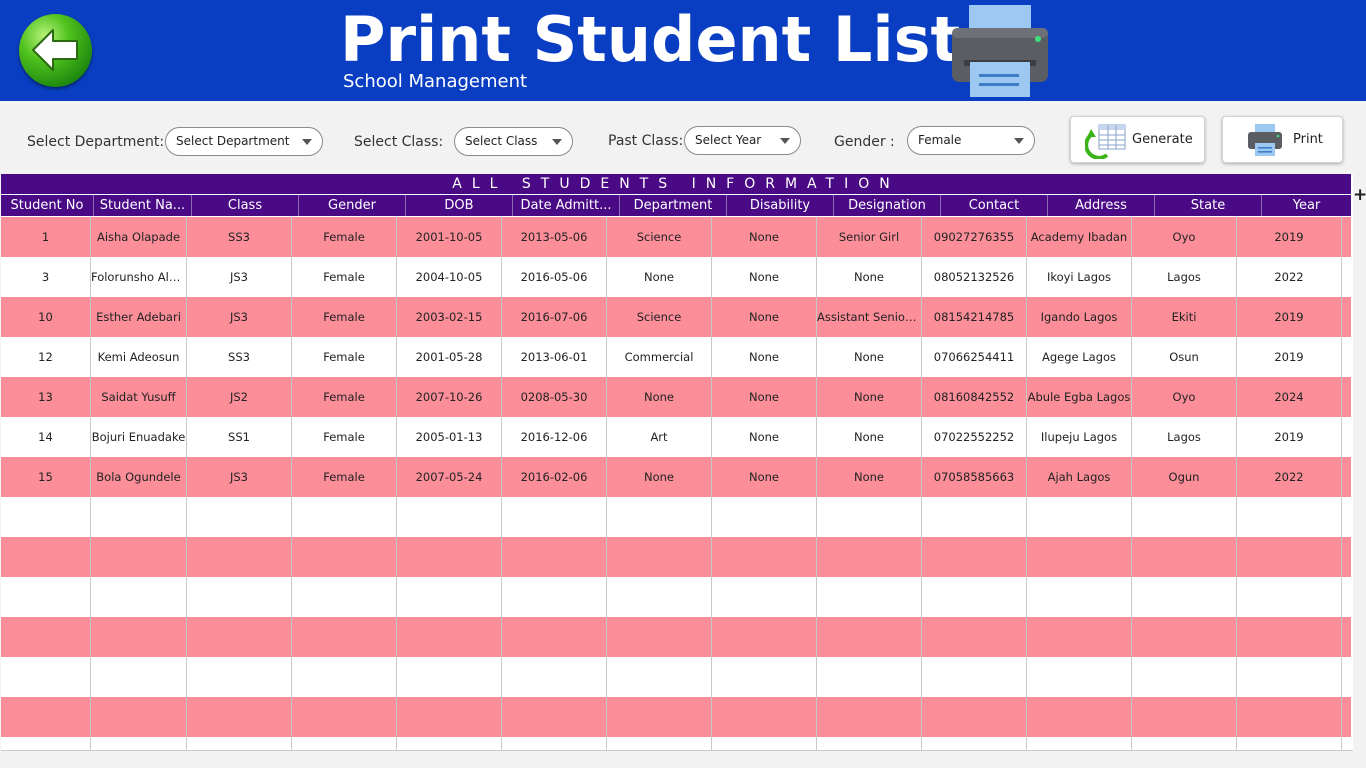 Image resolution: width=1366 pixels, height=768 pixels. What do you see at coordinates (1184, 717) in the screenshot?
I see `cell-state` at bounding box center [1184, 717].